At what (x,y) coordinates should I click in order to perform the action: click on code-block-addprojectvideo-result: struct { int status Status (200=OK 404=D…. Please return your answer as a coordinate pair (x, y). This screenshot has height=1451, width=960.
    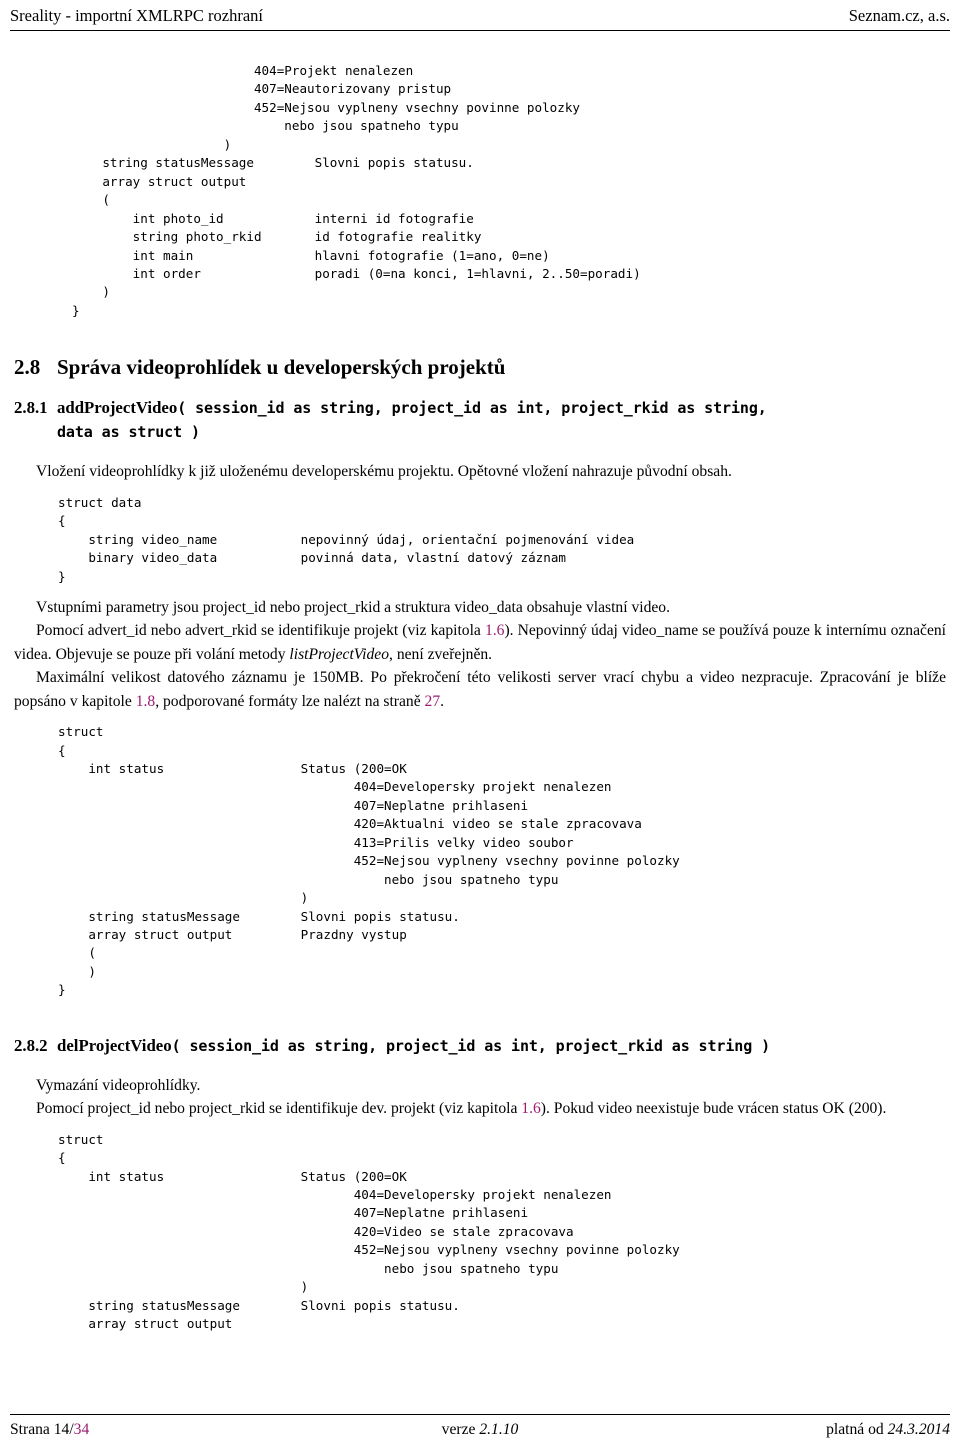
    Looking at the image, I should click on (369, 861).